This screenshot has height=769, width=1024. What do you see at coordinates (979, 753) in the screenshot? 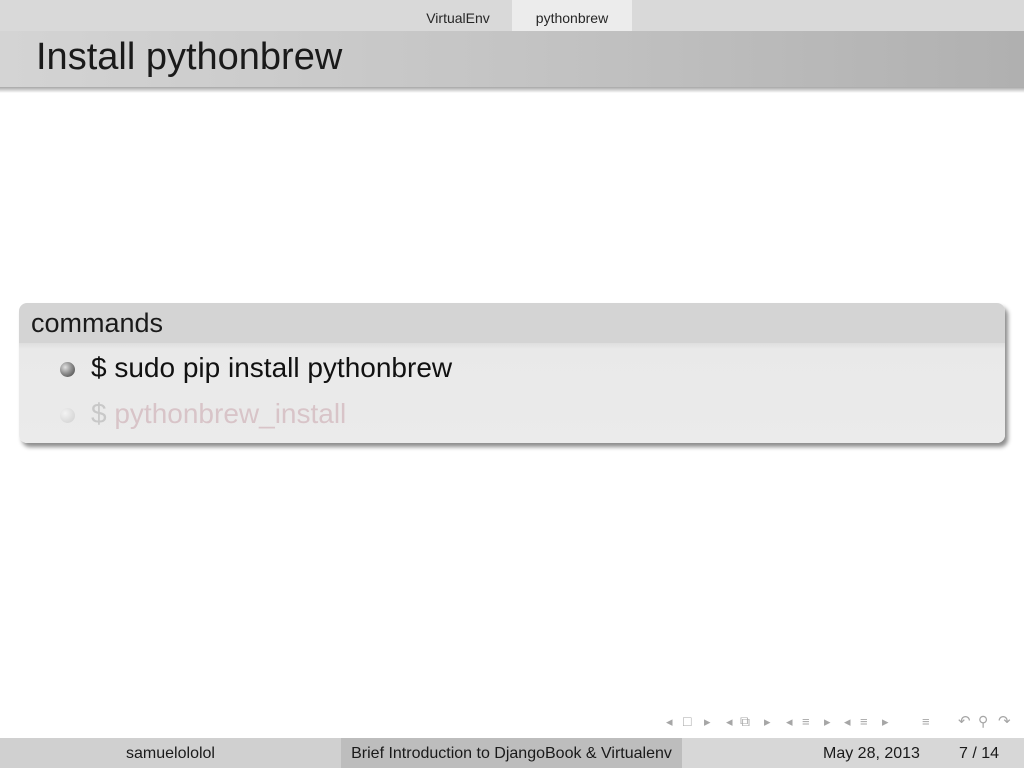
I see `page-number: 7 / 14` at bounding box center [979, 753].